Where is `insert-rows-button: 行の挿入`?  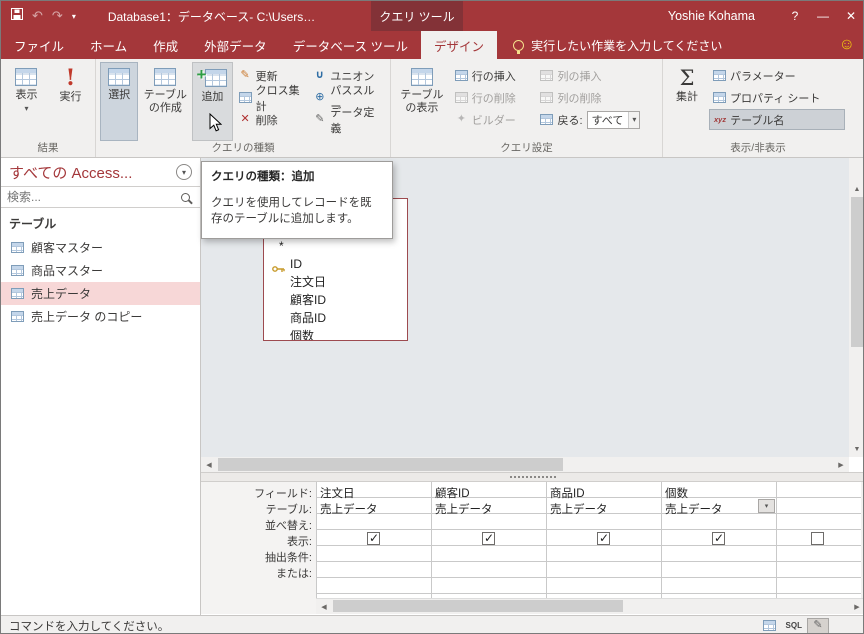 insert-rows-button: 行の挿入 is located at coordinates (493, 75).